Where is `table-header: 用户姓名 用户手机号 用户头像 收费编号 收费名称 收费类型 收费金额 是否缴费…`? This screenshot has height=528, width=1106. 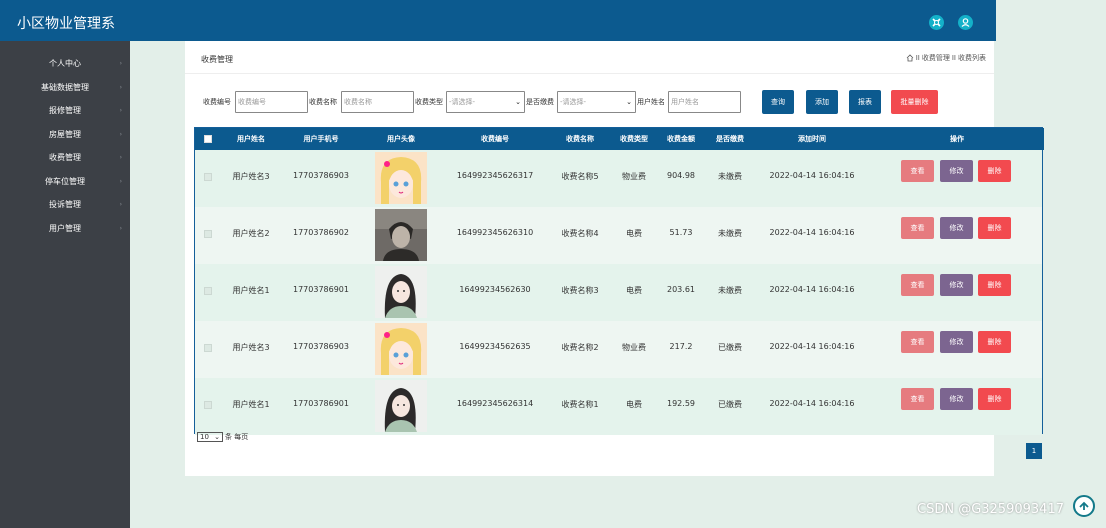 table-header: 用户姓名 用户手机号 用户头像 收费编号 收费名称 收费类型 收费金额 是否缴费… is located at coordinates (619, 139).